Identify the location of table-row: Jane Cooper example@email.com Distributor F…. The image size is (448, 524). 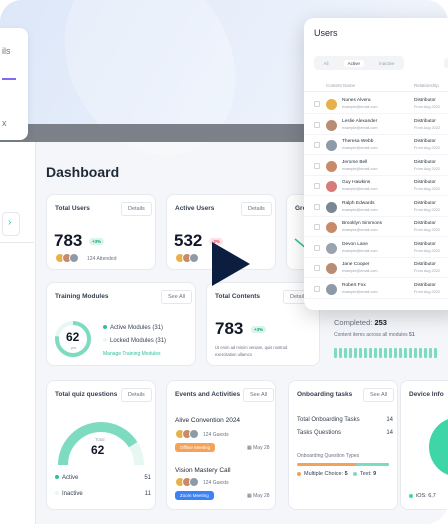
(376, 268).